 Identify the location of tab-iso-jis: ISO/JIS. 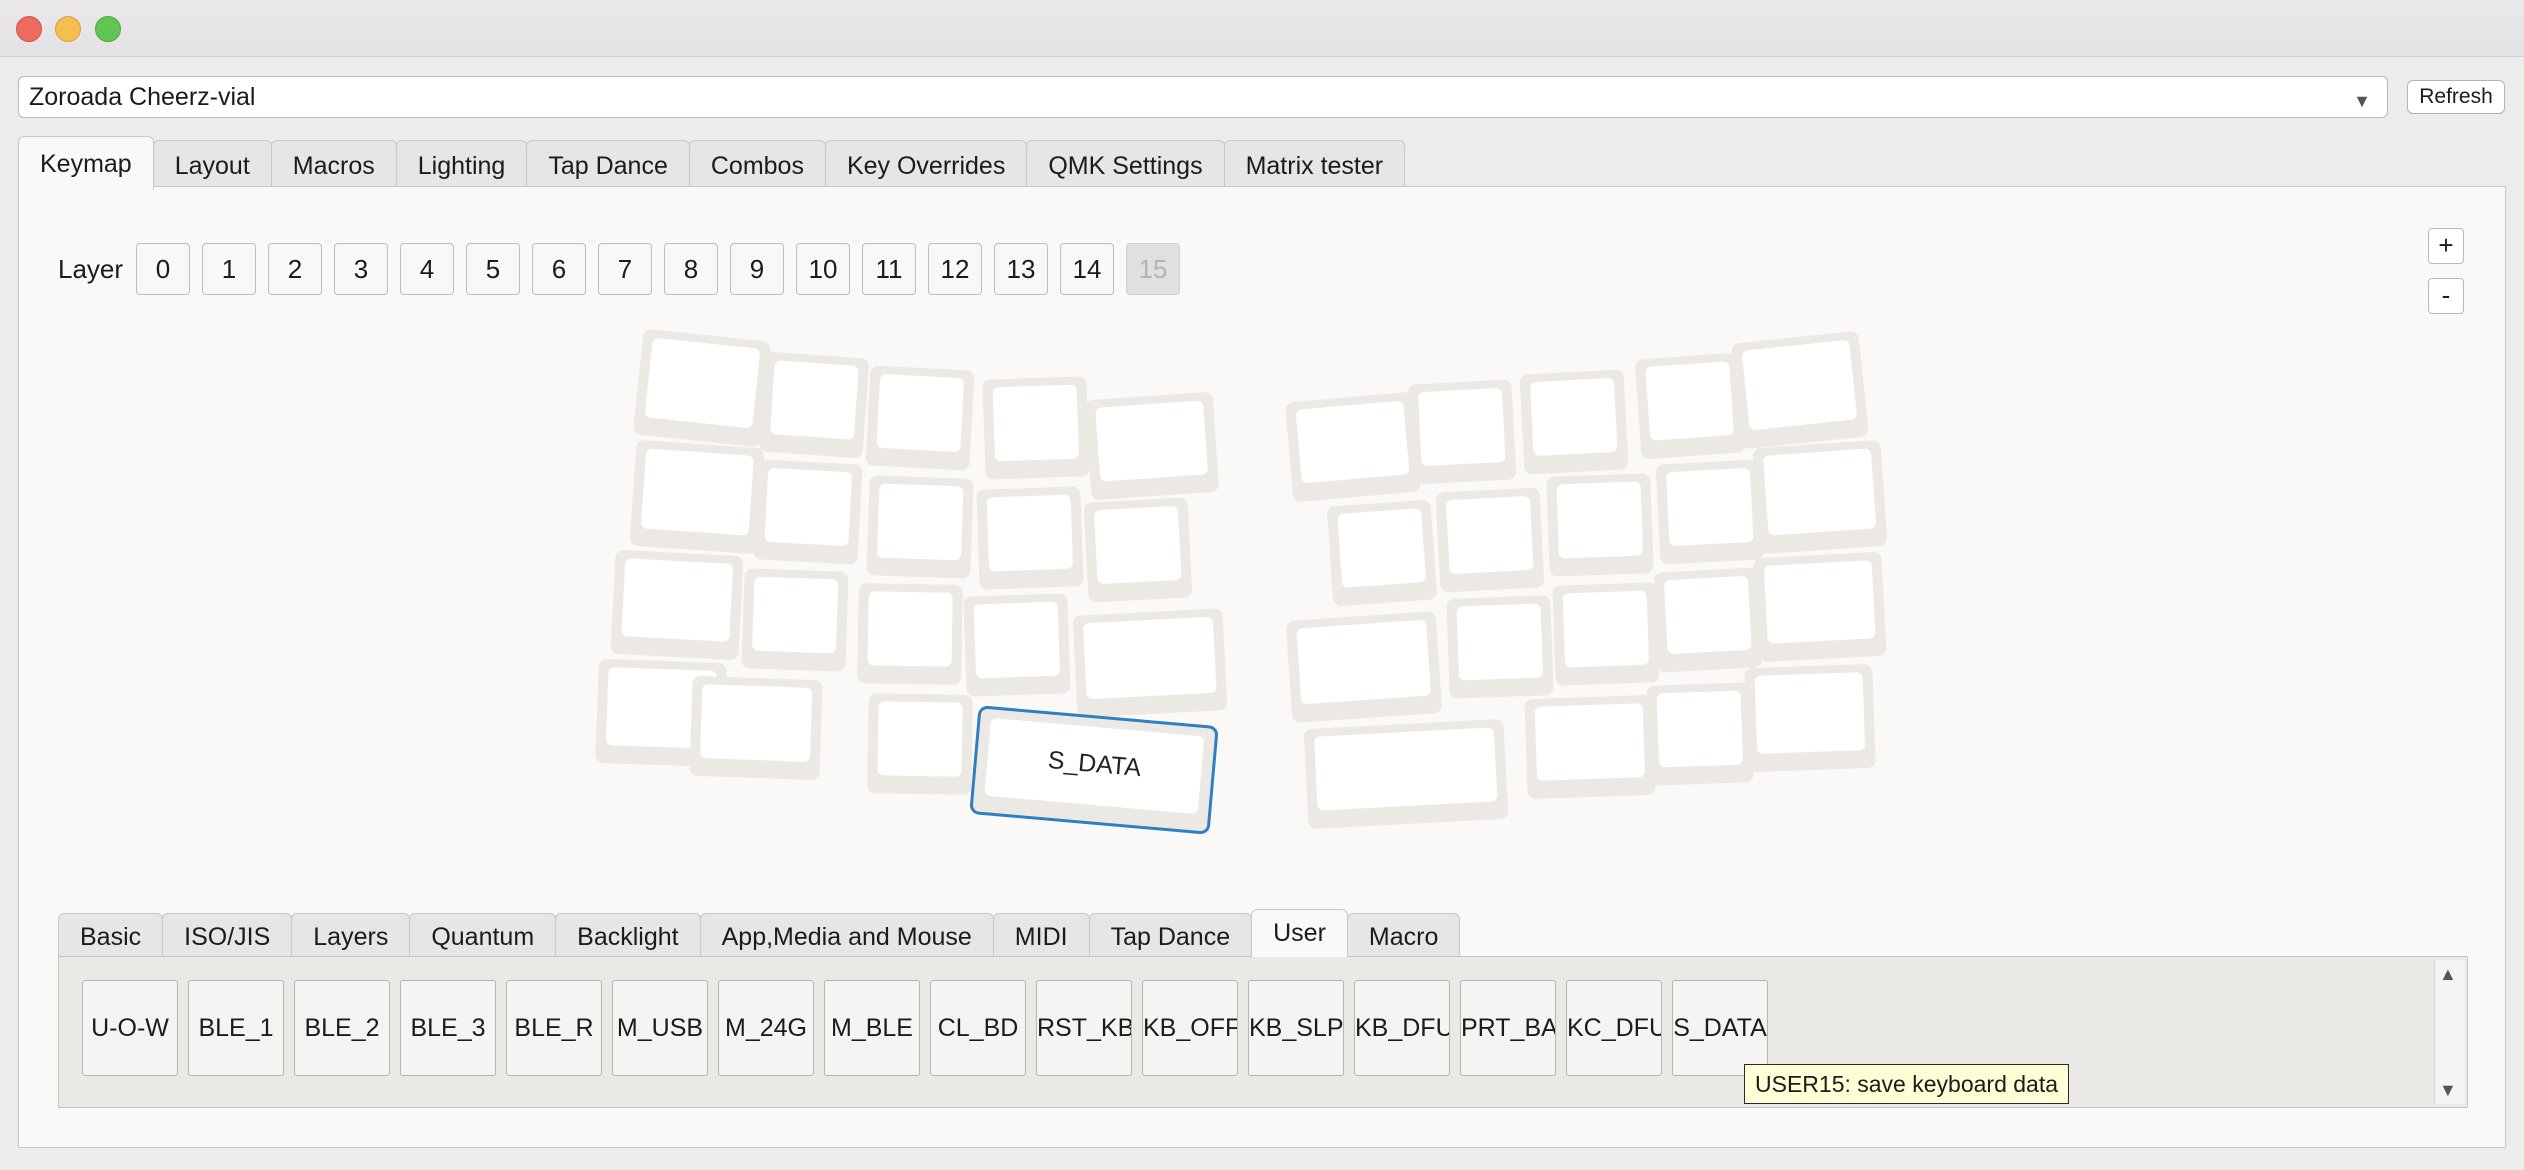
(227, 935).